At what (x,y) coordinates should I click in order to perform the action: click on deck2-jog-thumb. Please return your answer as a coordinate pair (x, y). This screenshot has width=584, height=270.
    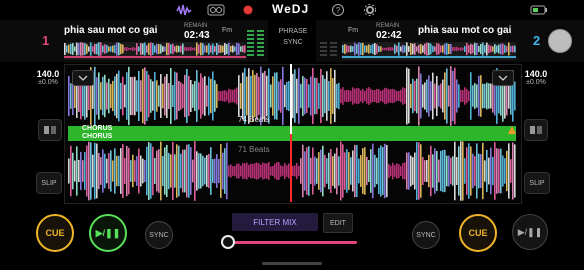
    Looking at the image, I should click on (560, 41).